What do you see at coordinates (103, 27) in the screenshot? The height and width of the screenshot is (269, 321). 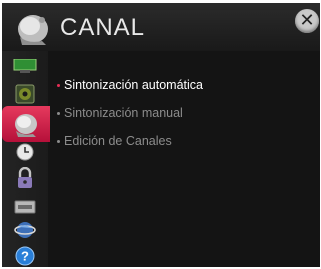 I see `page-title: CANAL` at bounding box center [103, 27].